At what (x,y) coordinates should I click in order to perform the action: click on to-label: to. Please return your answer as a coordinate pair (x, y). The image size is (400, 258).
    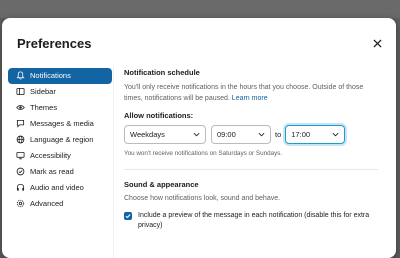
    Looking at the image, I should click on (278, 134).